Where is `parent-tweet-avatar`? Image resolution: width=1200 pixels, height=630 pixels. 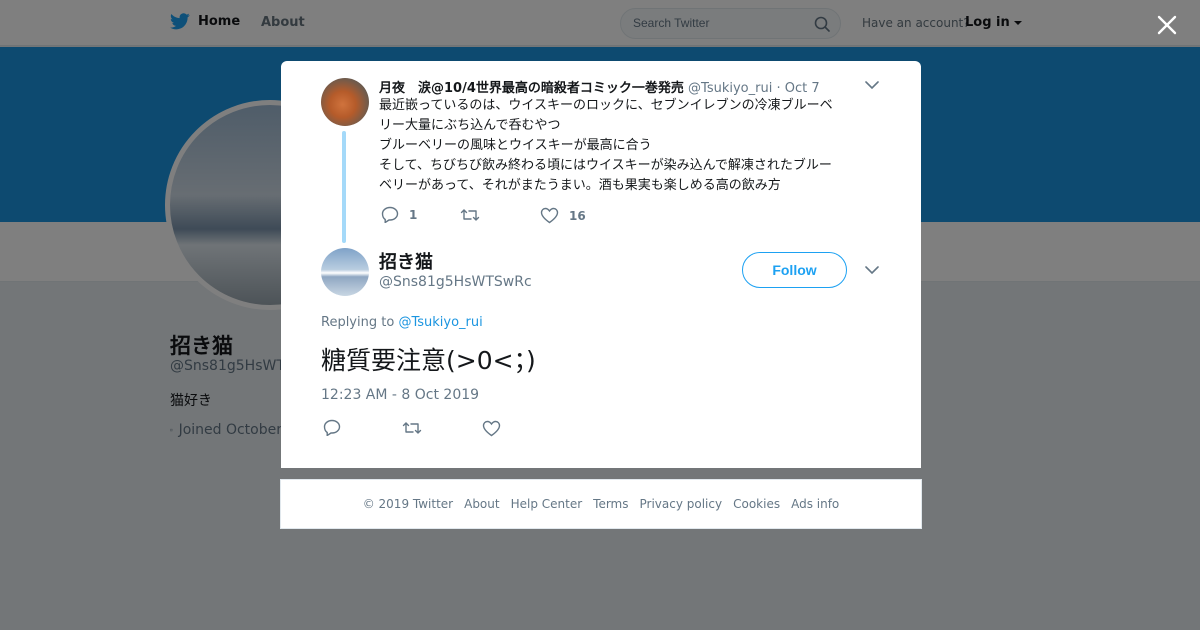 parent-tweet-avatar is located at coordinates (345, 102).